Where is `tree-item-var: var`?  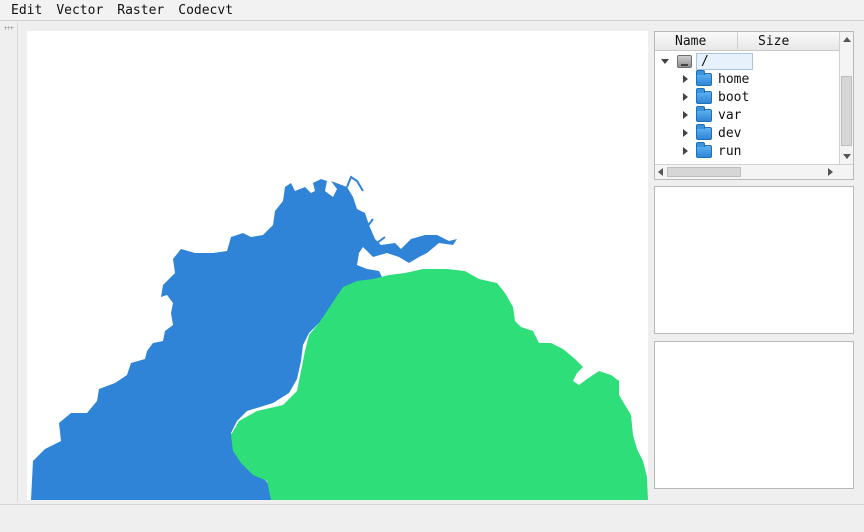
tree-item-var: var is located at coordinates (712, 114).